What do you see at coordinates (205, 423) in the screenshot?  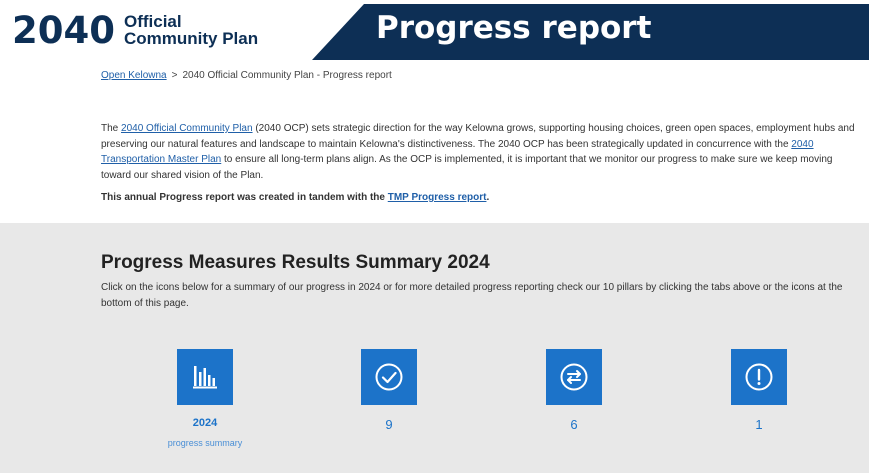 I see `progress-summary-year: 2024` at bounding box center [205, 423].